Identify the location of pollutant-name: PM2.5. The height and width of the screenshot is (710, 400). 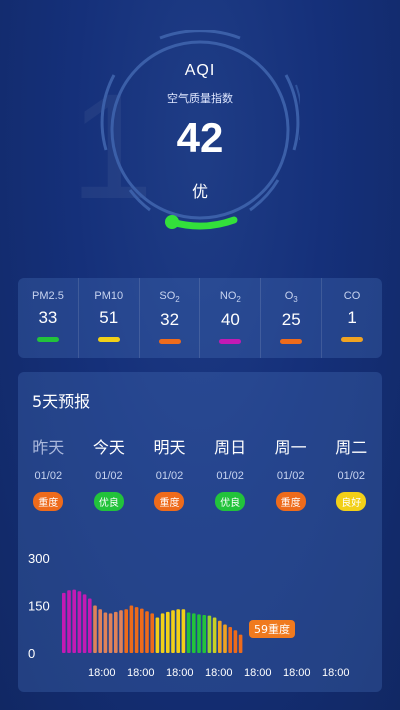
(48, 296).